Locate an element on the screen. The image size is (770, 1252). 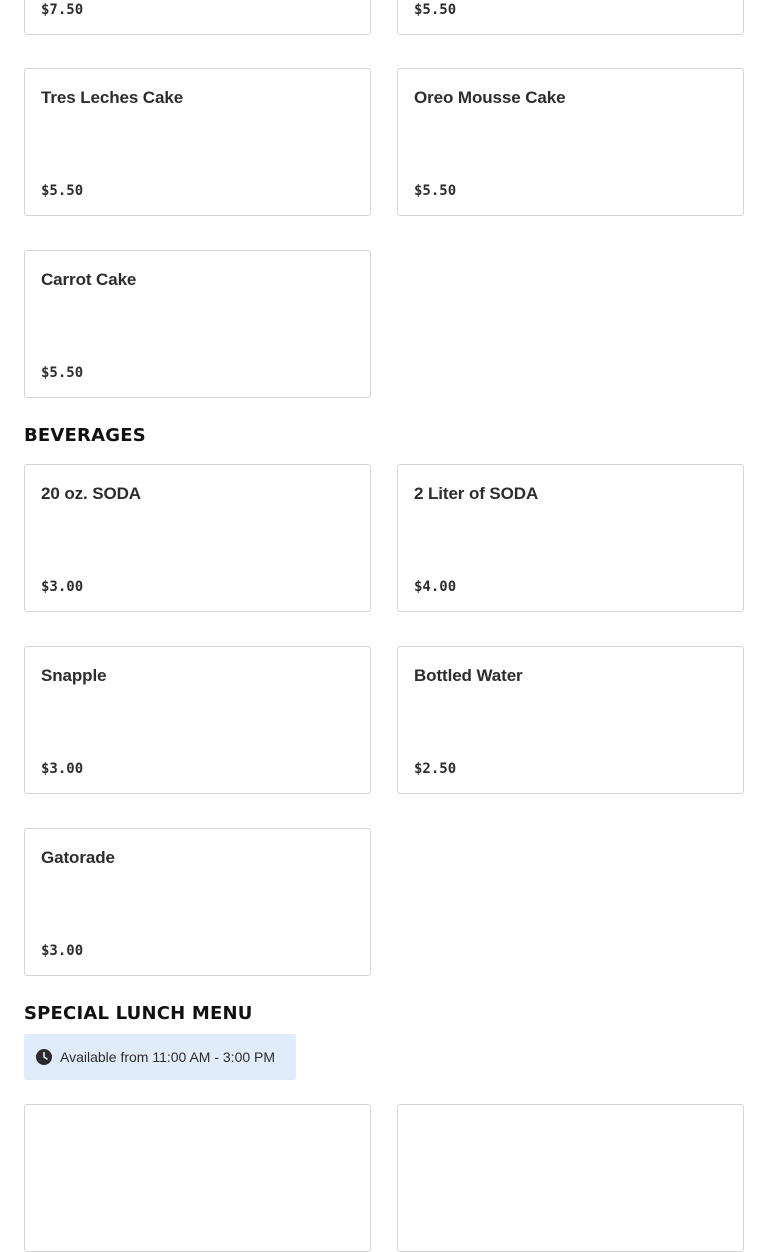
menu-item-name: Gatorade is located at coordinates (78, 857).